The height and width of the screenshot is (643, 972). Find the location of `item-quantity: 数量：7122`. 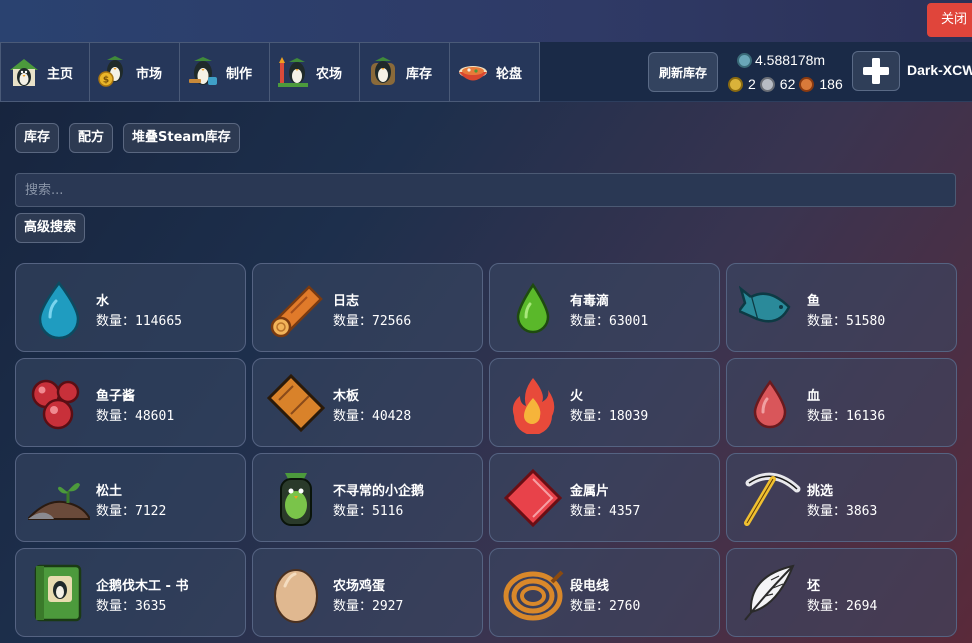

item-quantity: 数量：7122 is located at coordinates (131, 511).